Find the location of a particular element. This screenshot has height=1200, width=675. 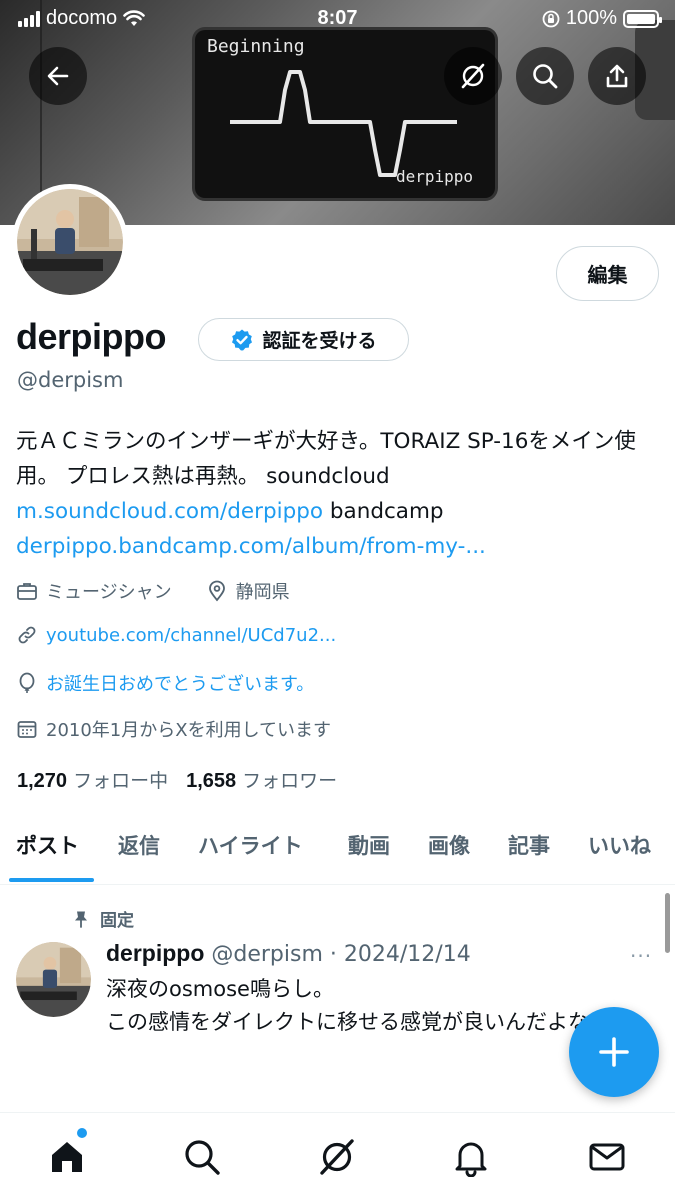

link-icon is located at coordinates (27, 635).